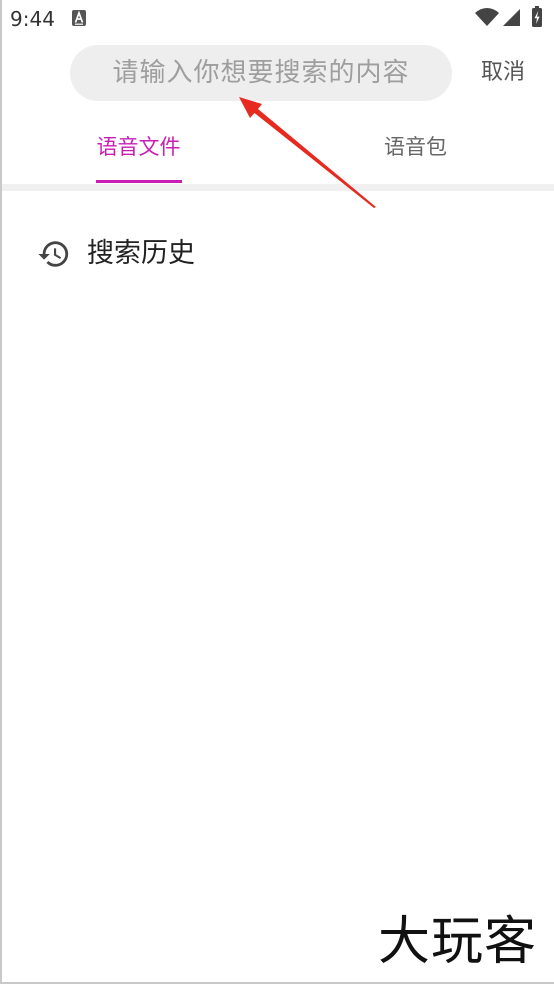 The width and height of the screenshot is (554, 984). I want to click on tab-voice-files: 语音文件, so click(138, 152).